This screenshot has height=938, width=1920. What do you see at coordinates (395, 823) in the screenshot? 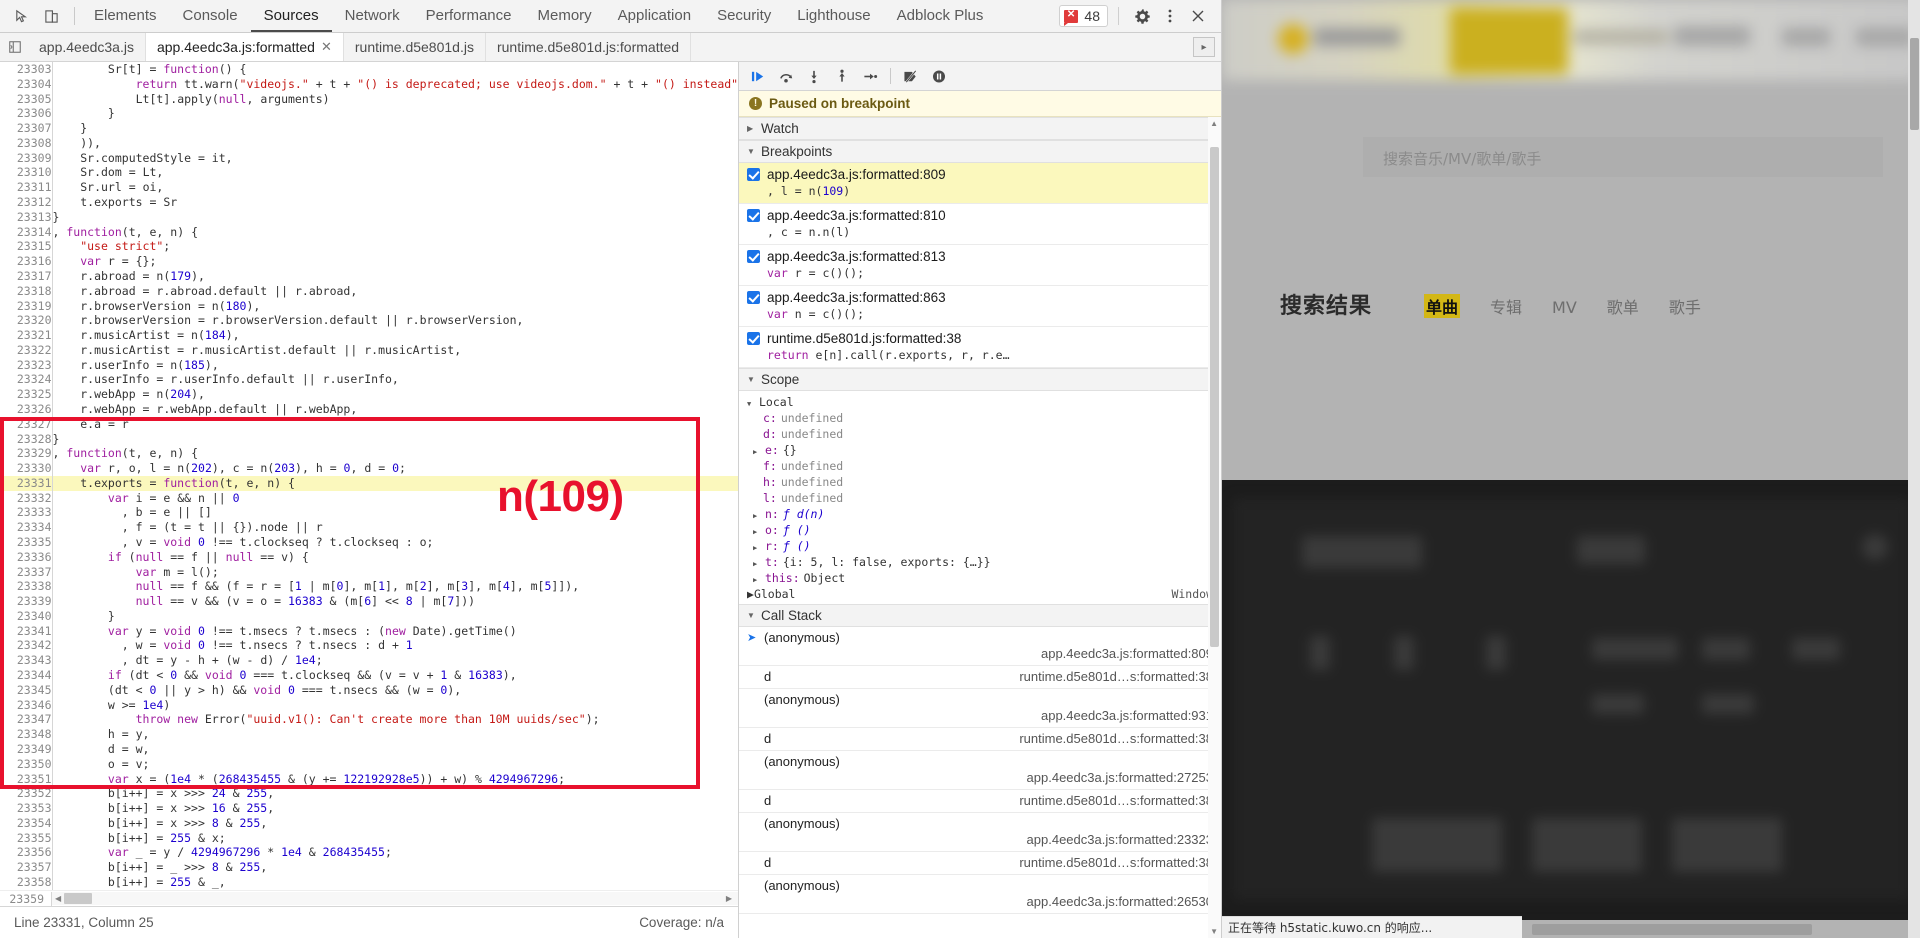
I see `line-source: b[i++] = x >>> 8 & 255,` at bounding box center [395, 823].